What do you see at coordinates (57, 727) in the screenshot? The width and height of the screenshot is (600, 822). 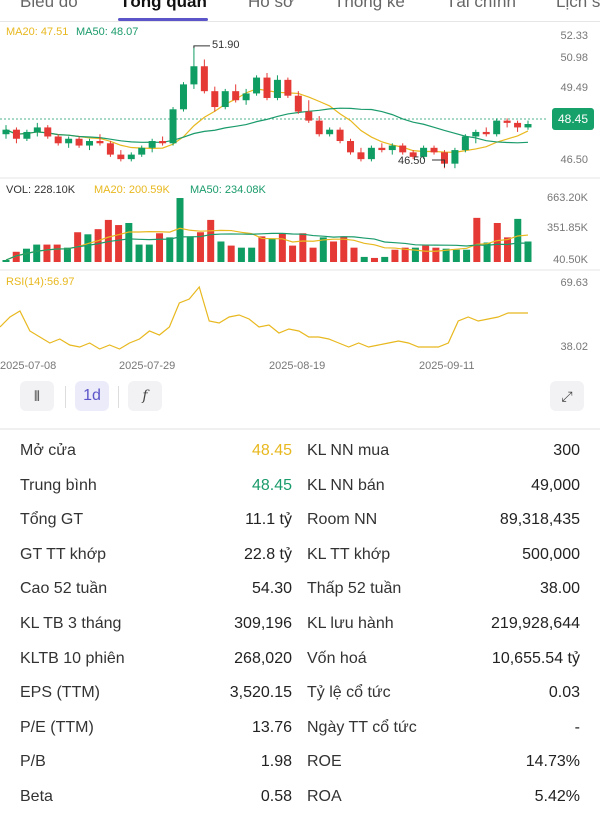 I see `stat-label: P/E (TTM)` at bounding box center [57, 727].